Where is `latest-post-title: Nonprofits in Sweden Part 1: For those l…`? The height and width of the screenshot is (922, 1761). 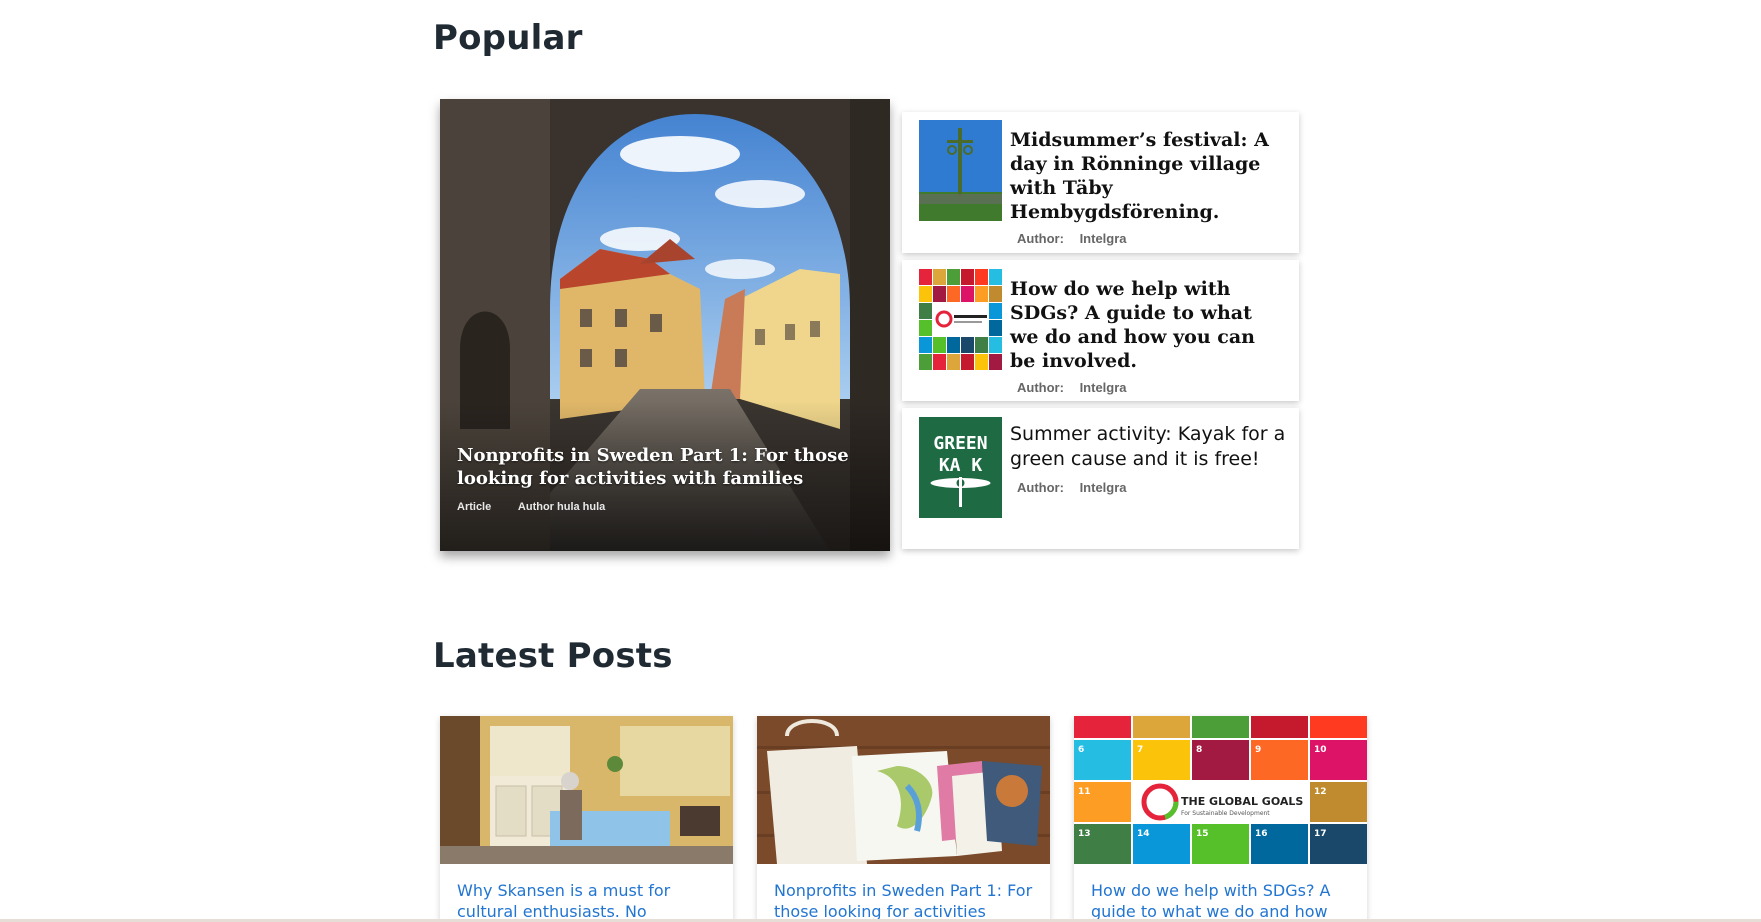 latest-post-title: Nonprofits in Sweden Part 1: For those l… is located at coordinates (906, 901).